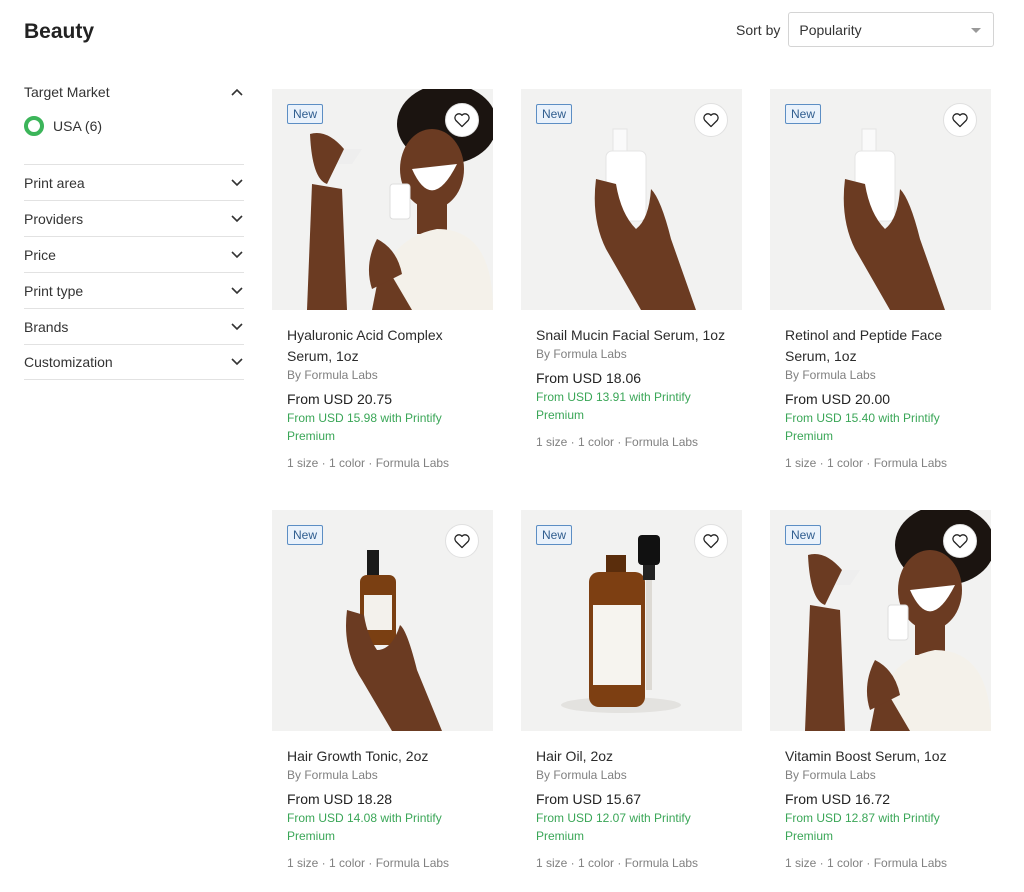 This screenshot has height=892, width=1024. What do you see at coordinates (59, 31) in the screenshot?
I see `page-title: Beauty` at bounding box center [59, 31].